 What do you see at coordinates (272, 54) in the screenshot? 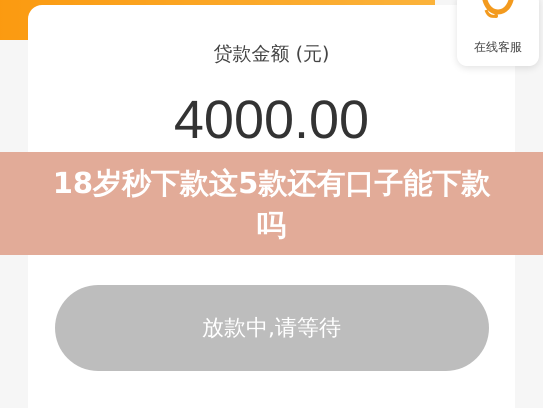
I see `loan-amount-label: 贷款金额 (元)` at bounding box center [272, 54].